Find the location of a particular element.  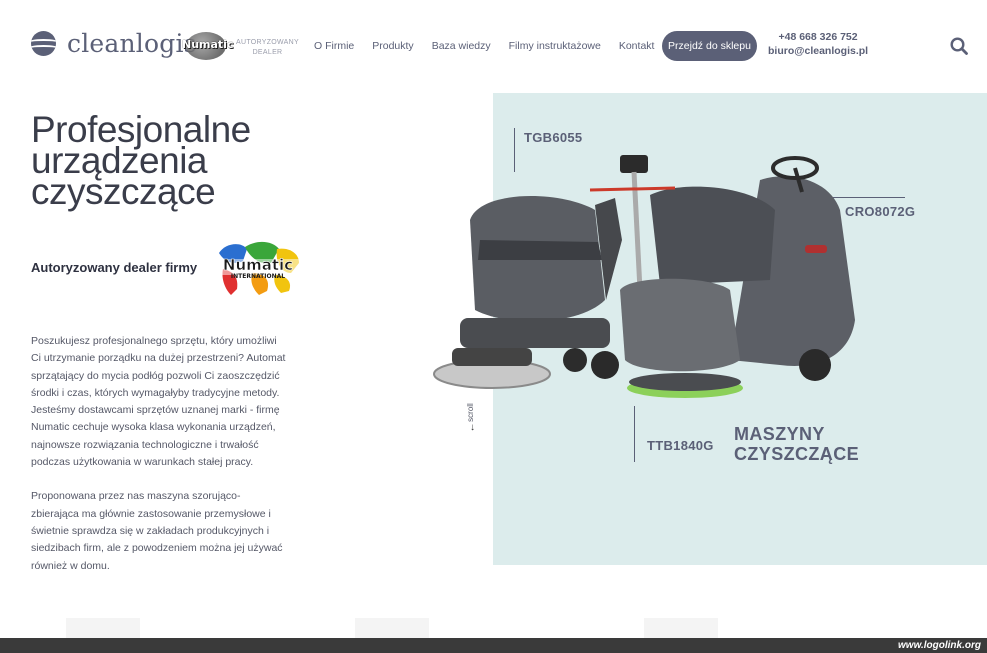

contact-info: +48 668 326 752 biuro@cleanlogis.pl is located at coordinates (818, 44).